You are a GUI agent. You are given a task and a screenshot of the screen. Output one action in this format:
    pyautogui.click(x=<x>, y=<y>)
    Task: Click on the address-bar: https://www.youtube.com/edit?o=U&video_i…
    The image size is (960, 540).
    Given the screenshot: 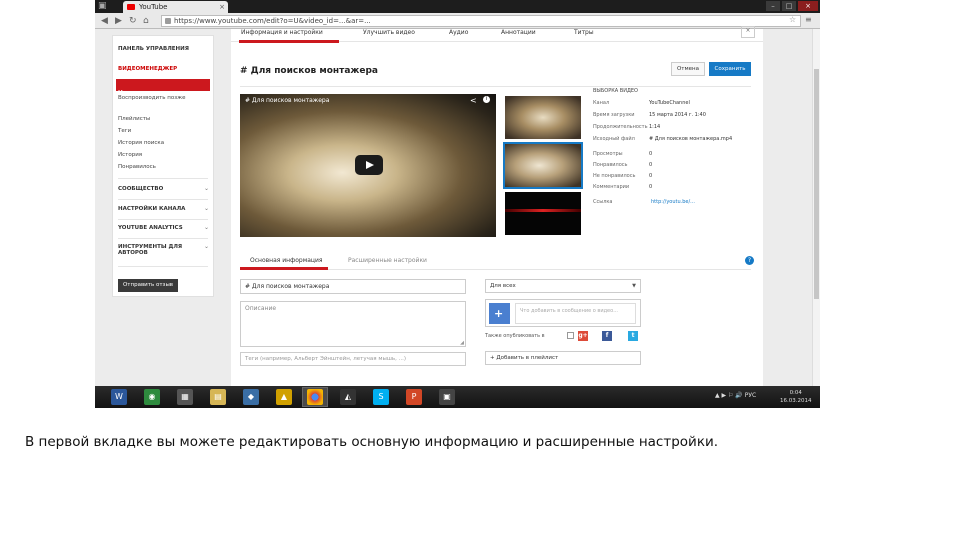 What is the action you would take?
    pyautogui.click(x=481, y=21)
    